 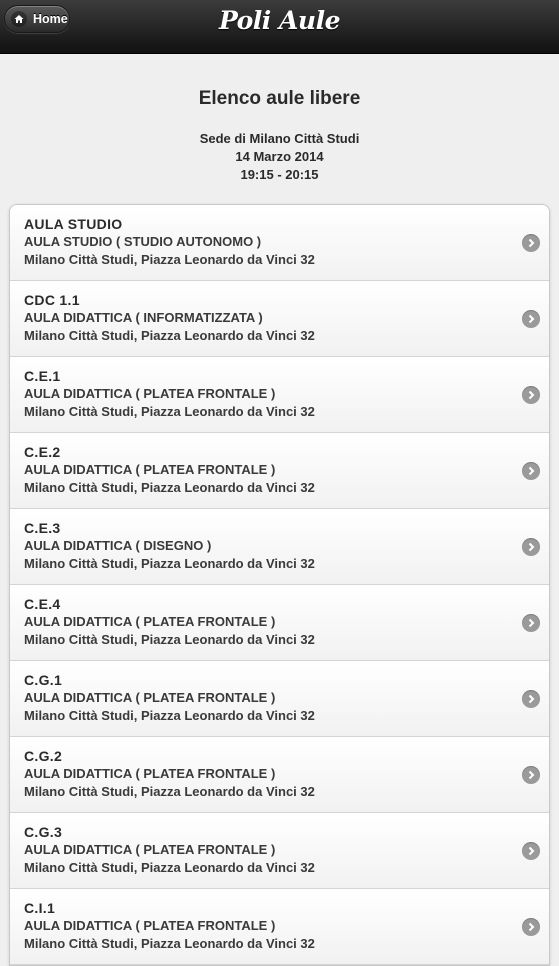 I want to click on room-name: C.G.2, so click(x=43, y=756).